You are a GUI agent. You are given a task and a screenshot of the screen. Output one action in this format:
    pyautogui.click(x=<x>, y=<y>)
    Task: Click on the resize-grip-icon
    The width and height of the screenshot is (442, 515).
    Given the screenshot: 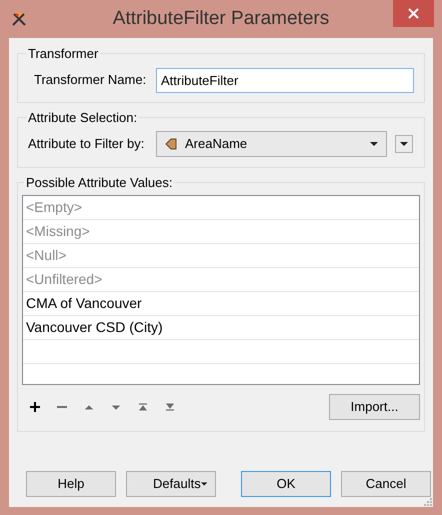 What is the action you would take?
    pyautogui.click(x=428, y=502)
    